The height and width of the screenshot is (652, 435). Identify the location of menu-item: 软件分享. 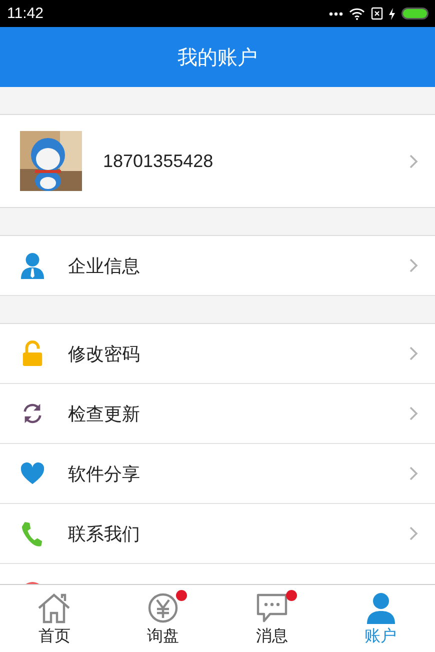
(217, 474).